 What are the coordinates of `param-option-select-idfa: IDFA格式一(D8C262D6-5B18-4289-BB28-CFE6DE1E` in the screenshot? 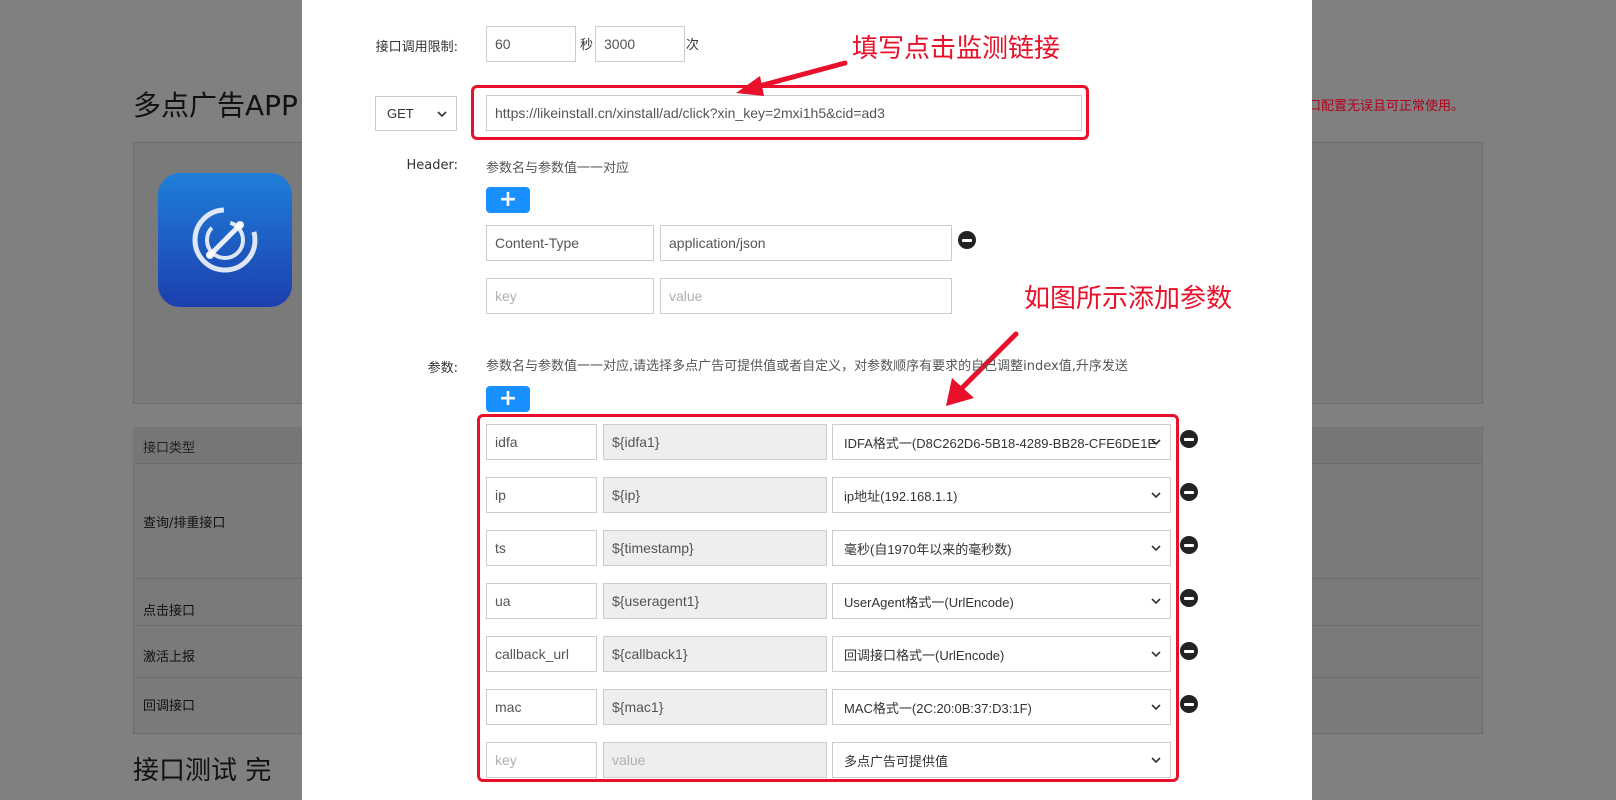 It's located at (1001, 442).